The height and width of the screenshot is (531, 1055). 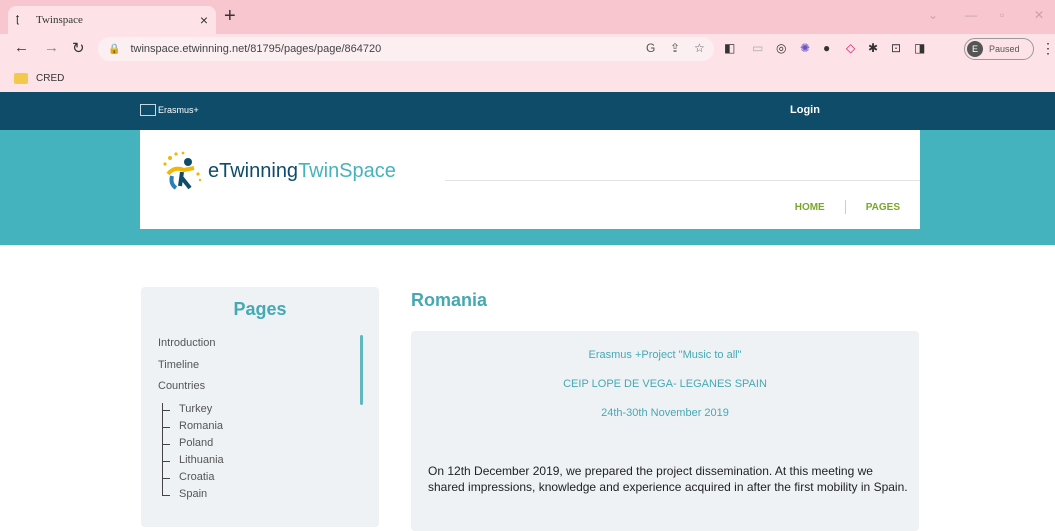 I want to click on sidebar-item-lithuania: Lithuania, so click(x=201, y=460).